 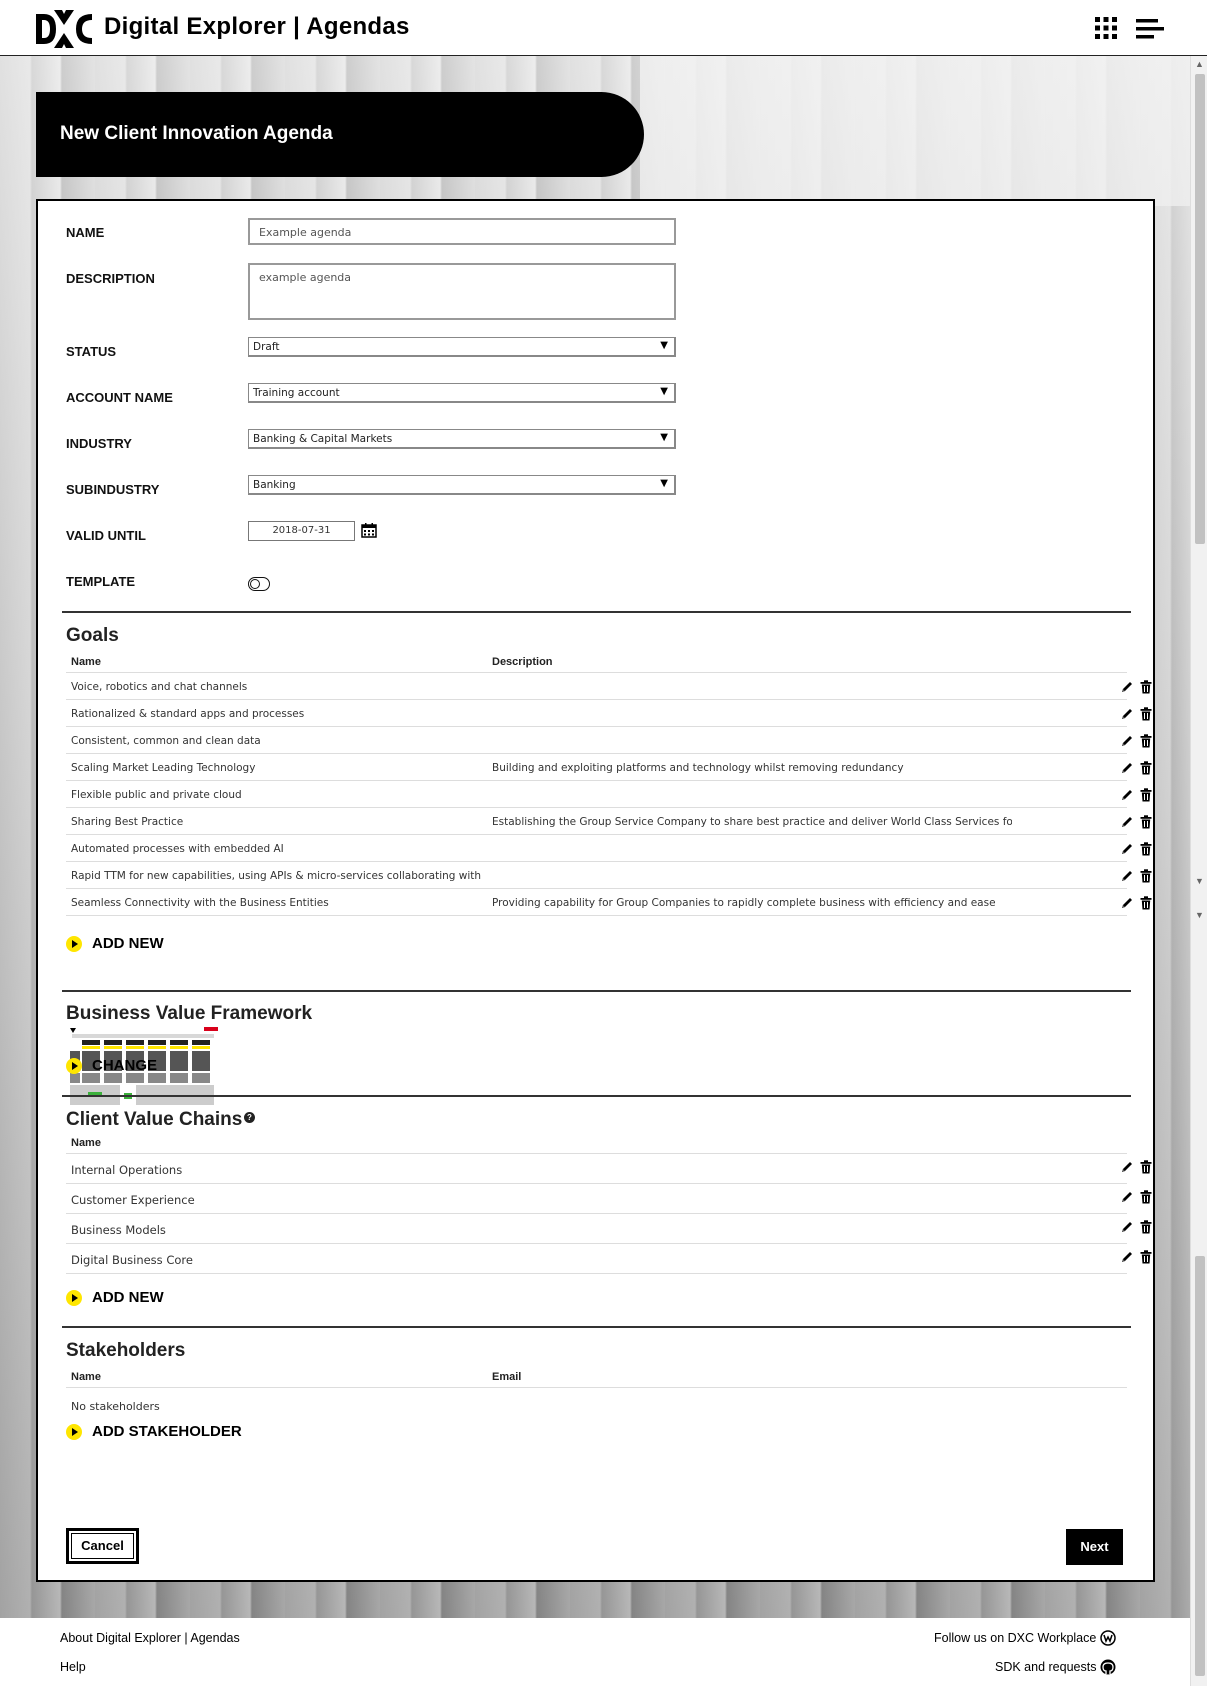 What do you see at coordinates (596, 915) in the screenshot?
I see `goals-table-bottom-line` at bounding box center [596, 915].